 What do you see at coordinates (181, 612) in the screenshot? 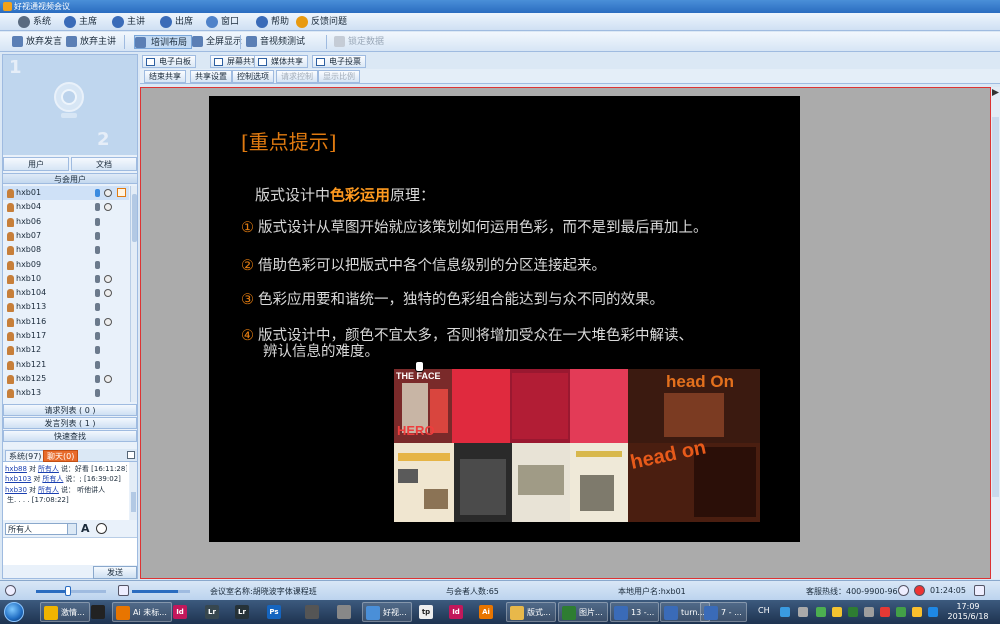
I see `taskbar-id: Id` at bounding box center [181, 612].